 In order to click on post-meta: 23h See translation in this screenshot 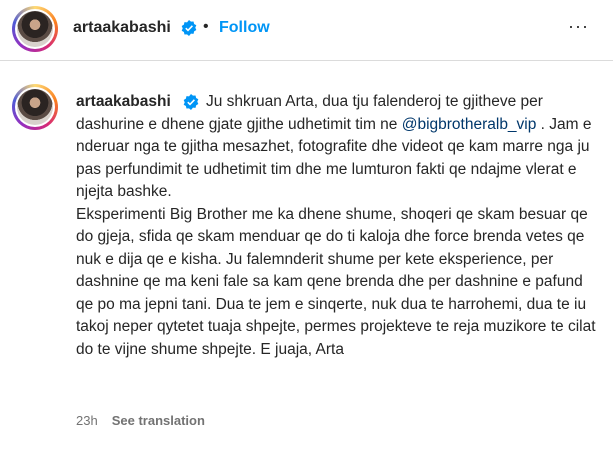, I will do `click(140, 420)`.